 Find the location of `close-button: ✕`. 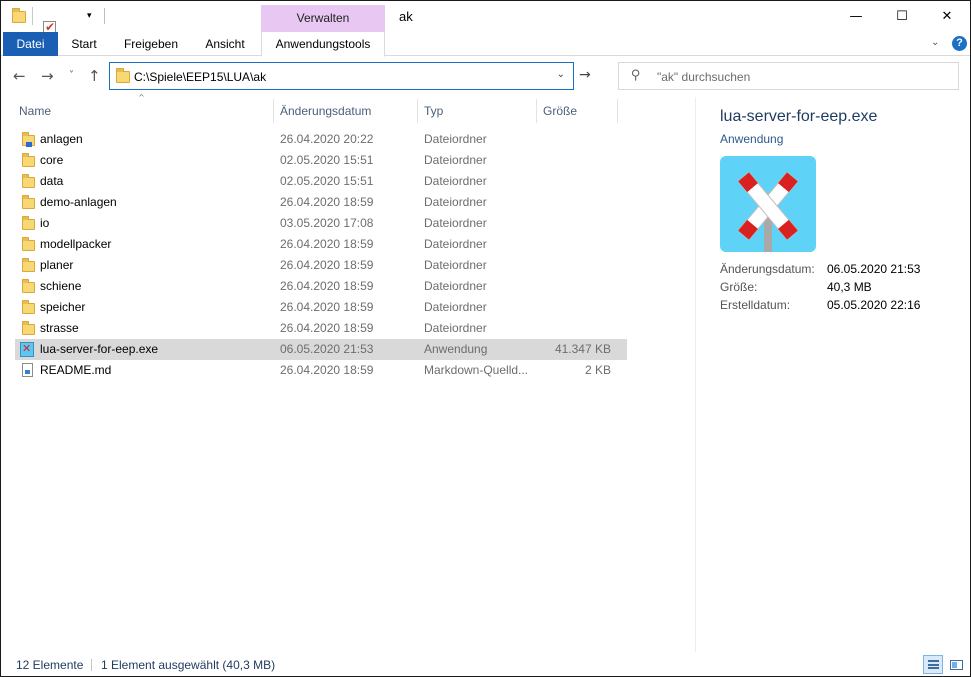

close-button: ✕ is located at coordinates (947, 16).